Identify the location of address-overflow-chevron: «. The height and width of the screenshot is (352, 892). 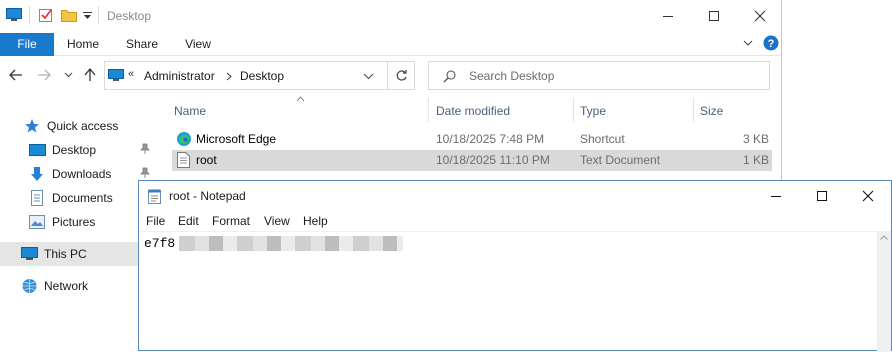
(131, 74).